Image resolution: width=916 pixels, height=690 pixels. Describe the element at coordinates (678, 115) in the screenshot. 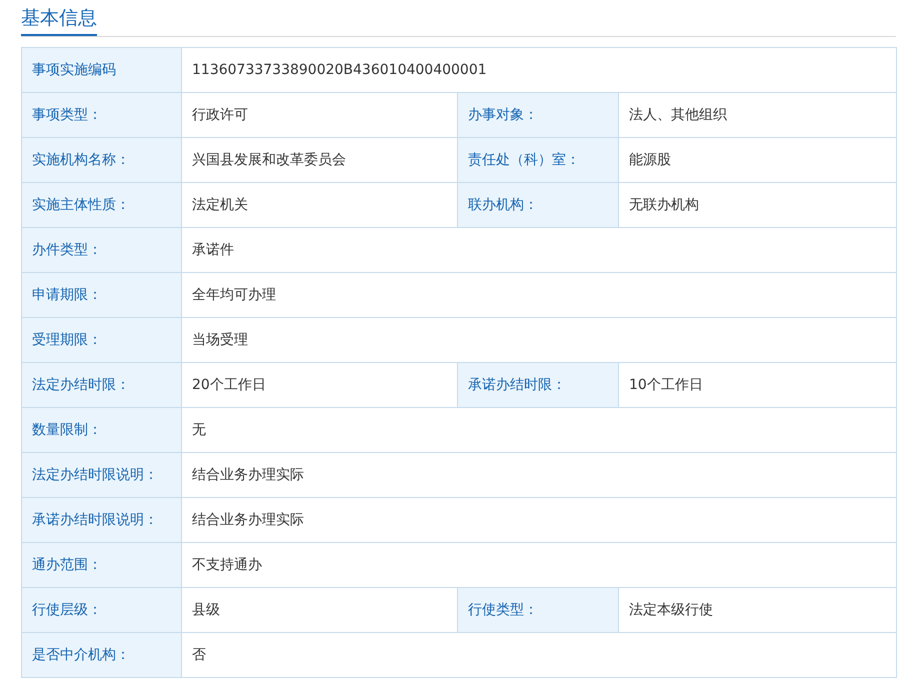

I see `field-value: 法人、其他组织` at that location.